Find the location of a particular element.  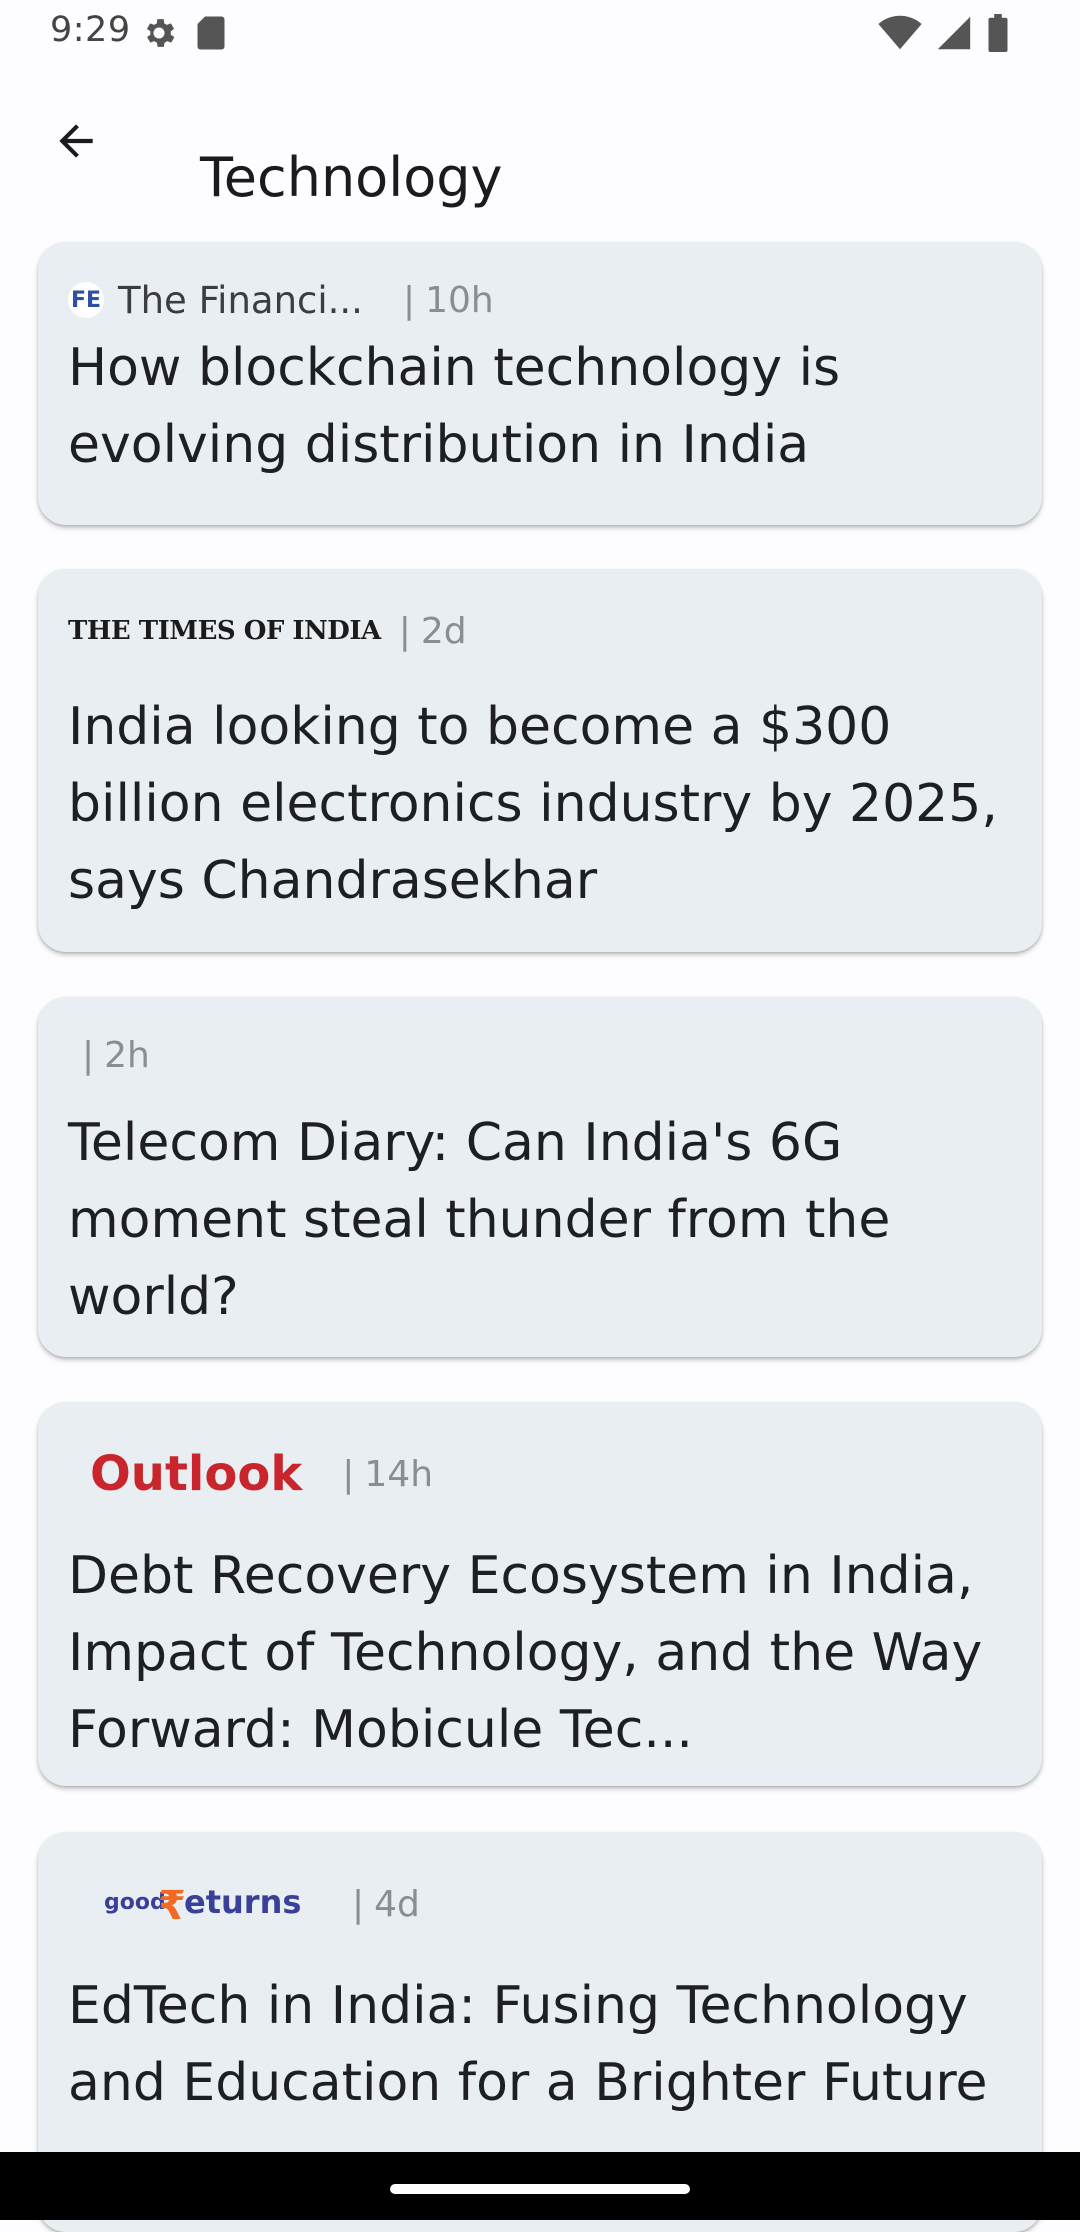

article-meta: Outlook | 14h is located at coordinates (540, 1474).